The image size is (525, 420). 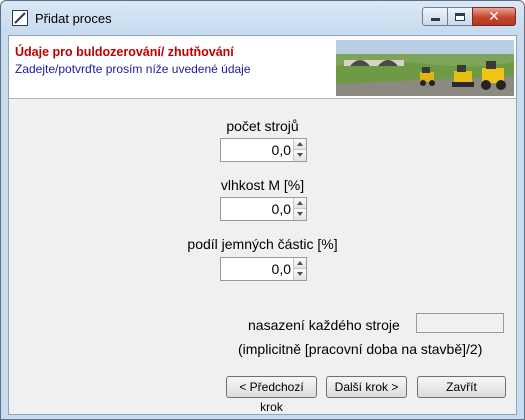 I want to click on fine-particles-input, so click(x=257, y=269).